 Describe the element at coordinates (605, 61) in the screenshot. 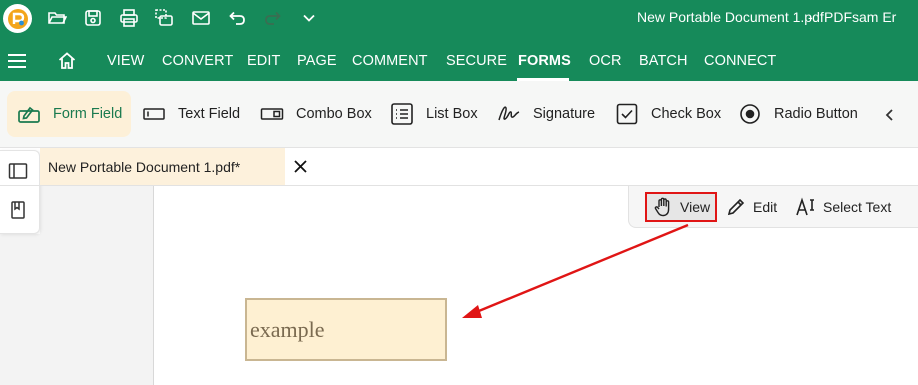

I see `menu-ocr: OCR` at that location.